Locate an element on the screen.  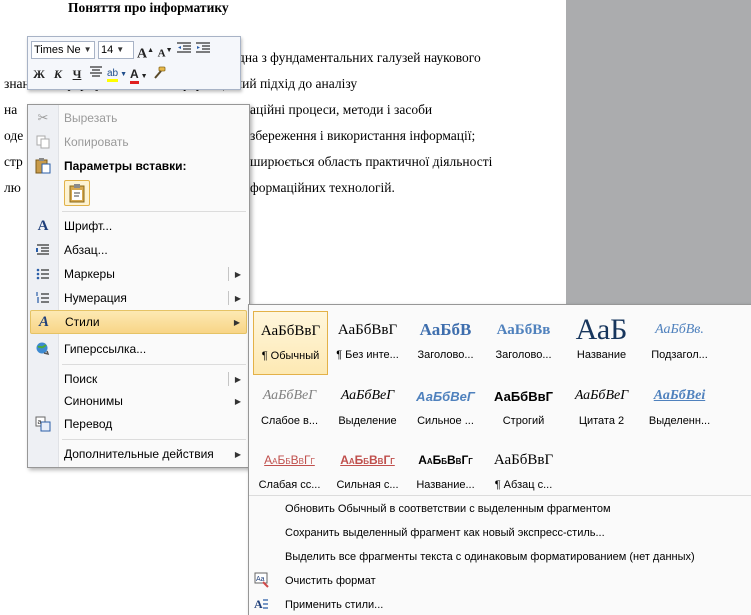
apply-styles-icon: A is located at coordinates (262, 604).